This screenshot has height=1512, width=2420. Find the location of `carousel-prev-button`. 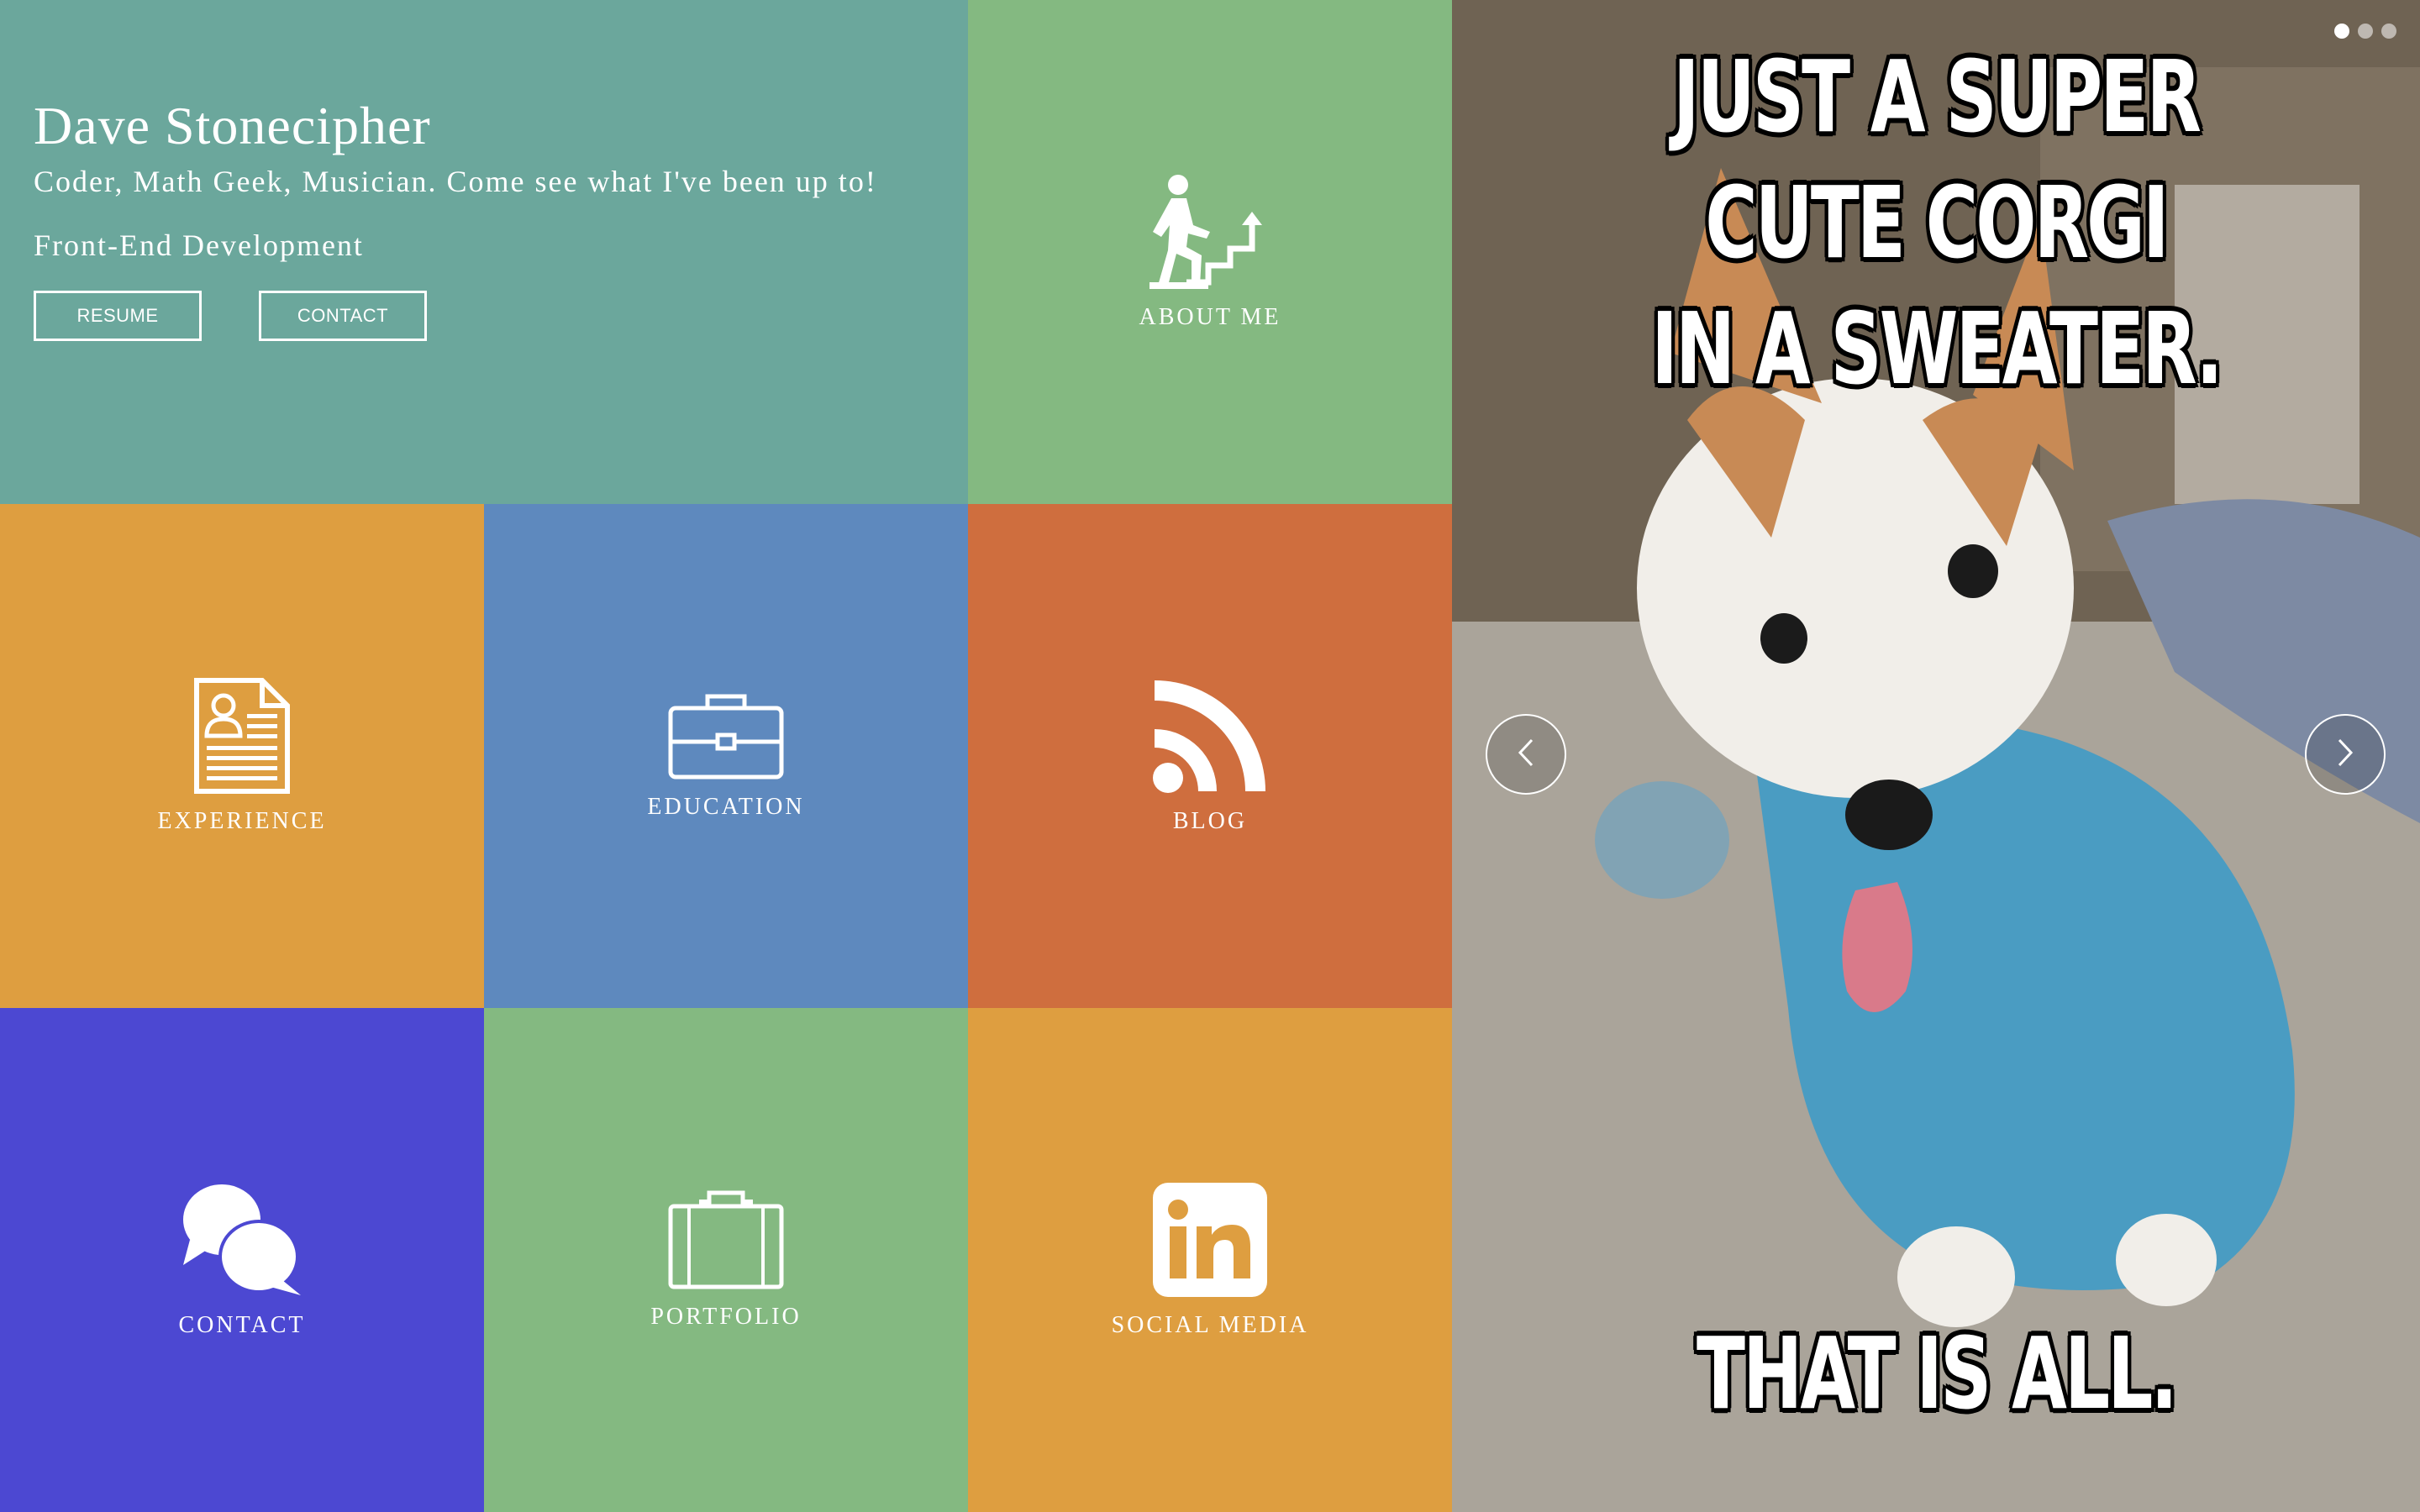

carousel-prev-button is located at coordinates (1526, 754).